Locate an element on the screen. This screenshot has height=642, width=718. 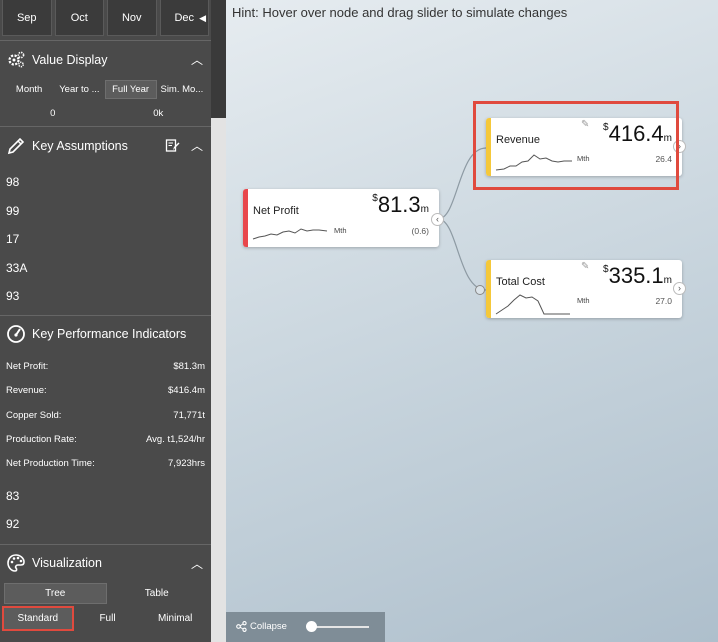
key-assumptions-title: Key Assumptions is located at coordinates (80, 145).